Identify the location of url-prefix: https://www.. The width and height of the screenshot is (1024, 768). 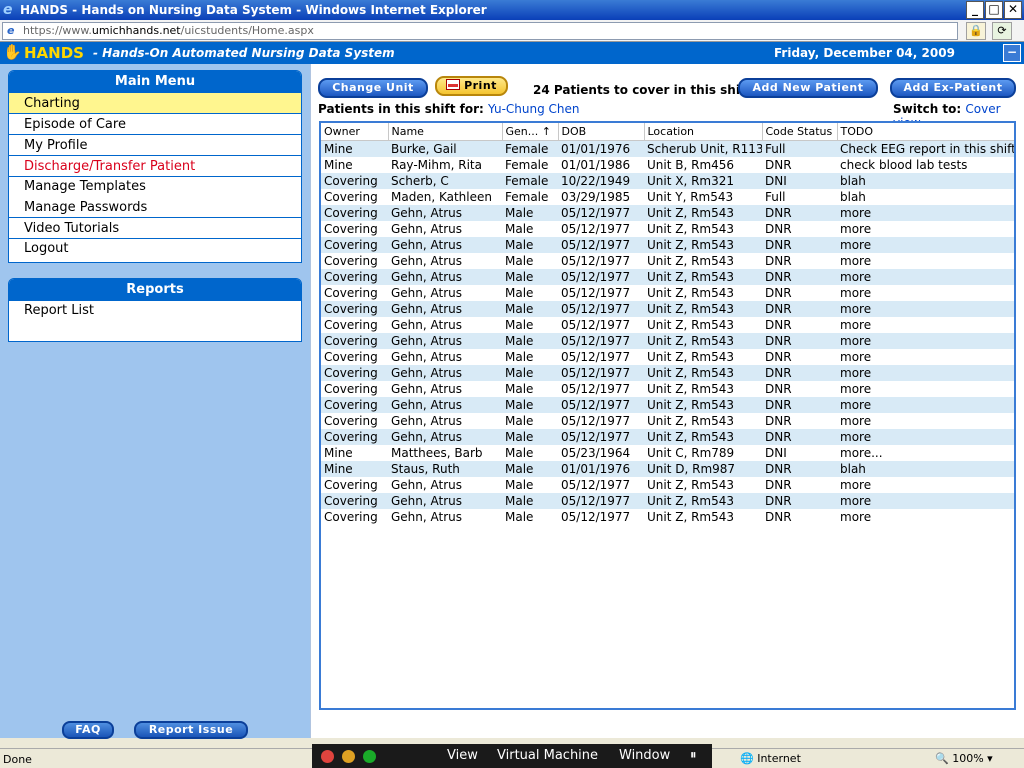
(57, 30).